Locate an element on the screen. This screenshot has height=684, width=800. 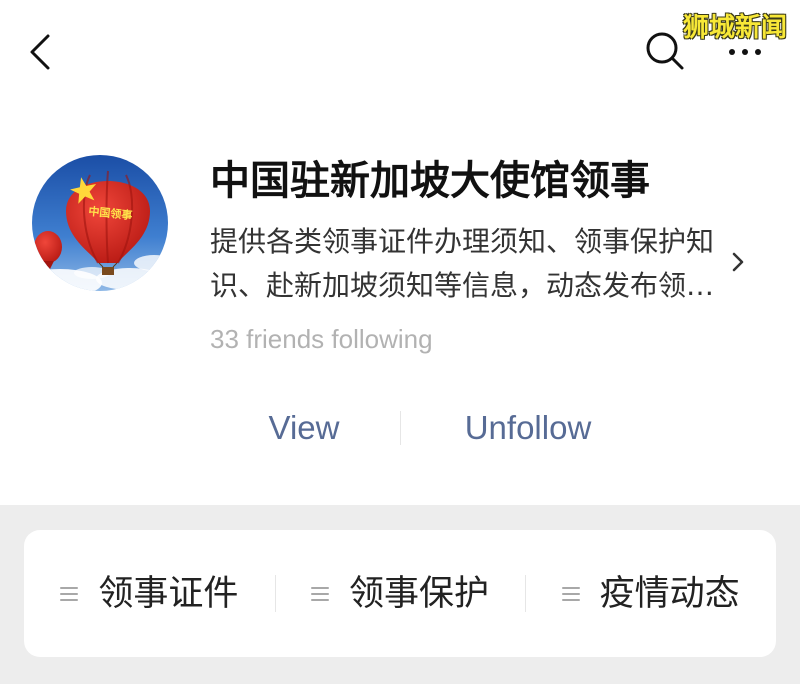
account-description-line: 提供各类领事证件办理须知、领事保护知 is located at coordinates (462, 241).